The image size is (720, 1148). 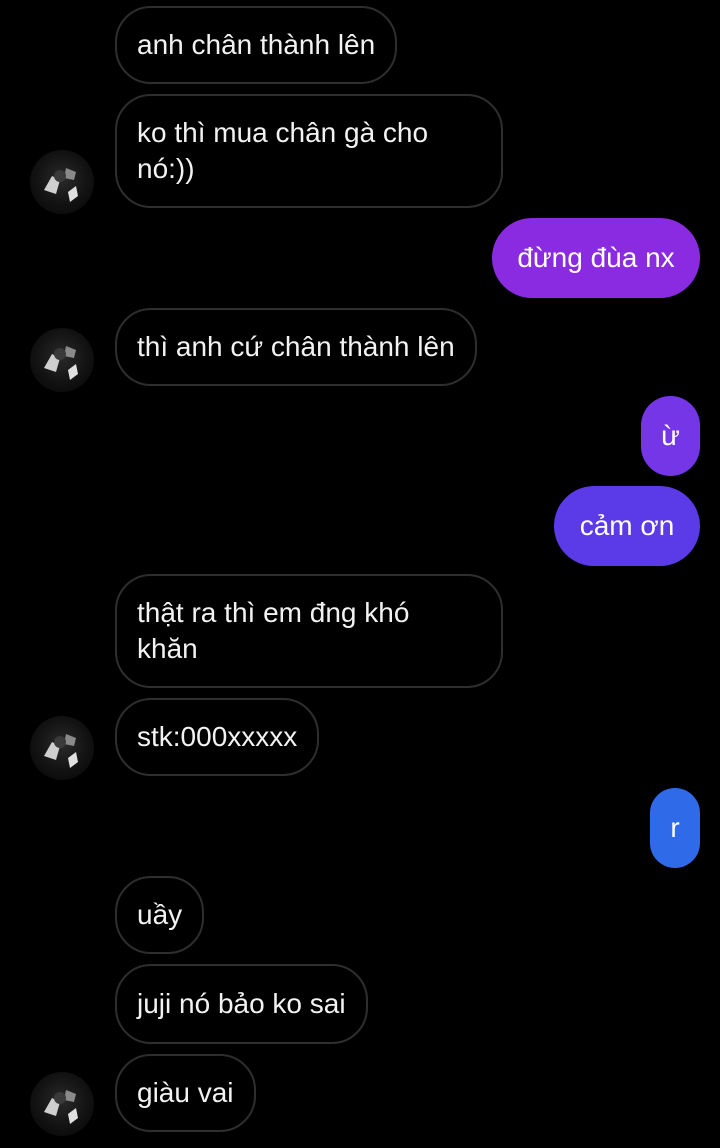 I want to click on message-text: r, so click(x=675, y=827).